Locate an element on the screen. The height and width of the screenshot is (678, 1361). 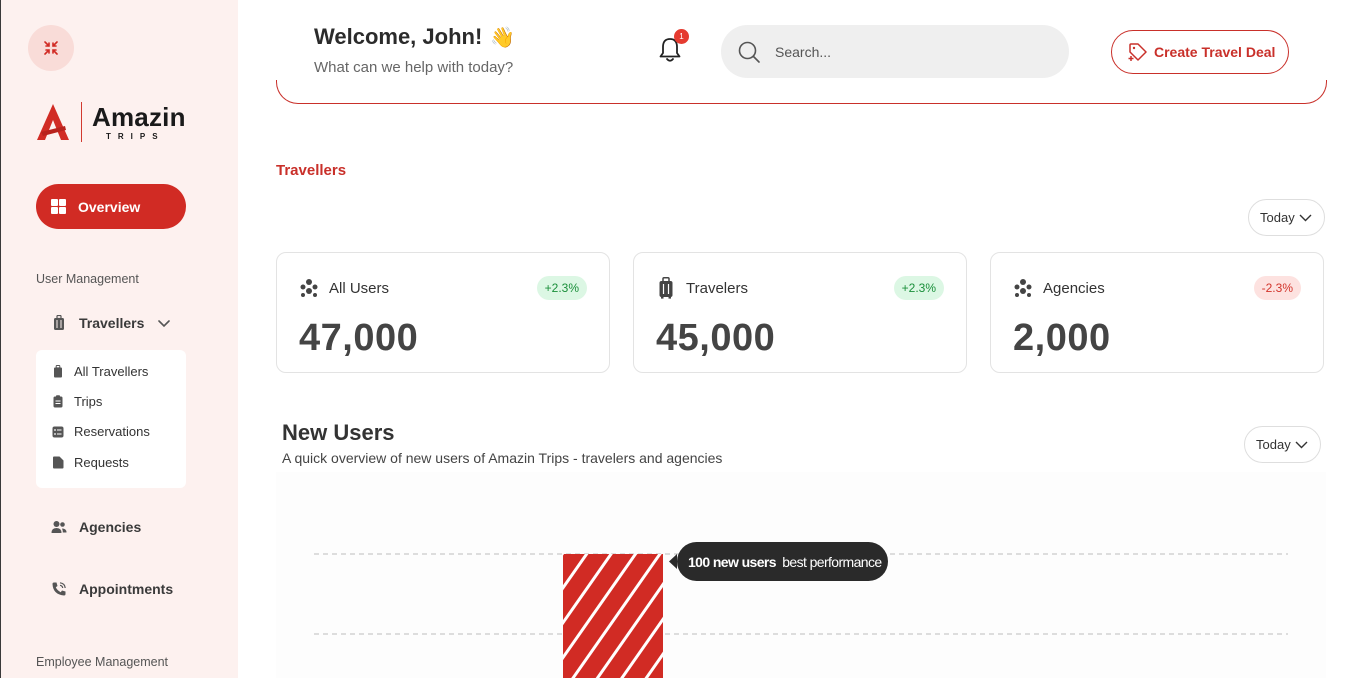
stat-value: 47,000 is located at coordinates (359, 338).